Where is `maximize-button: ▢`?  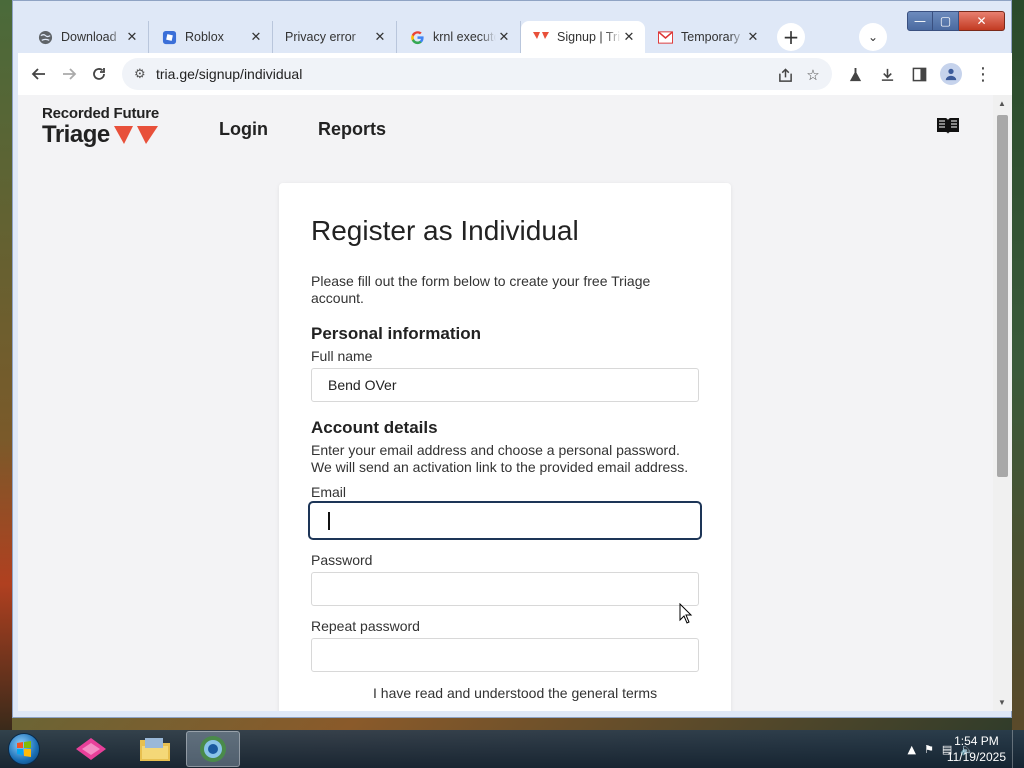 maximize-button: ▢ is located at coordinates (946, 21).